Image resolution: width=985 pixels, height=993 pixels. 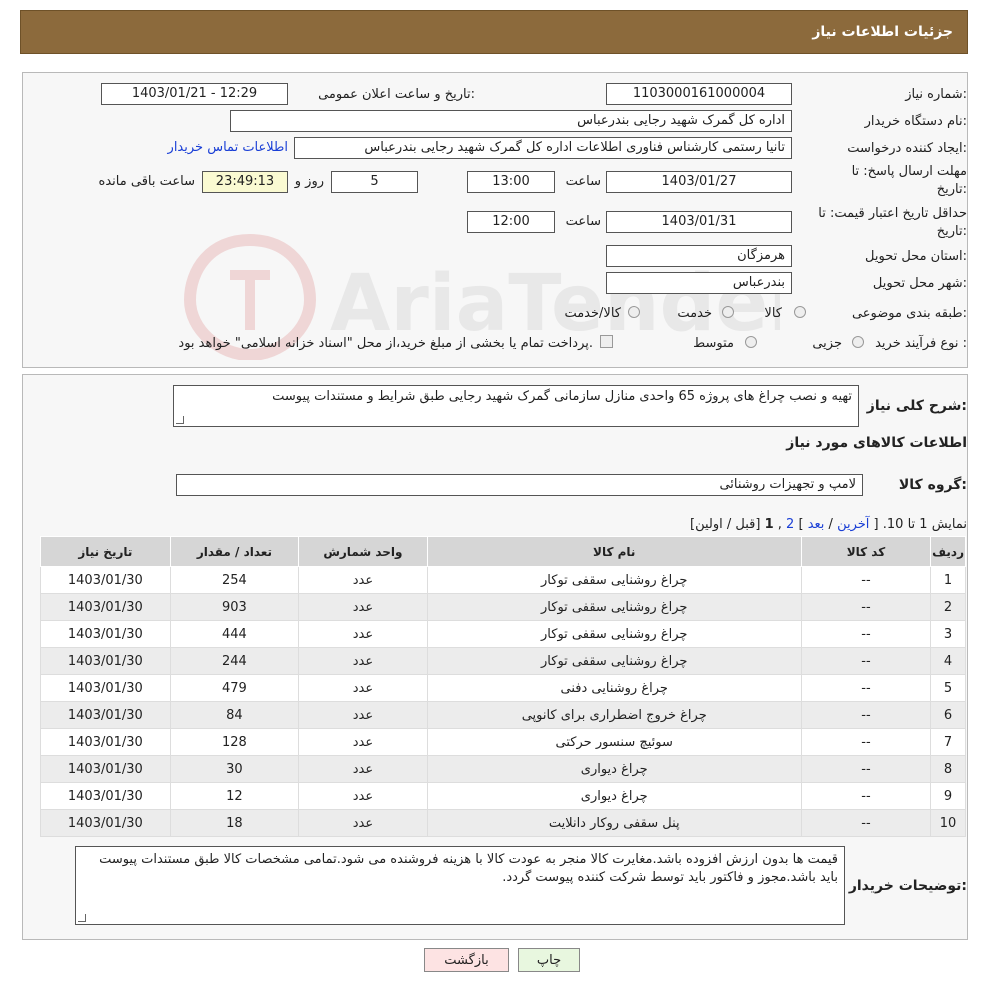 What do you see at coordinates (948, 769) in the screenshot?
I see `row-number-cell: 8` at bounding box center [948, 769].